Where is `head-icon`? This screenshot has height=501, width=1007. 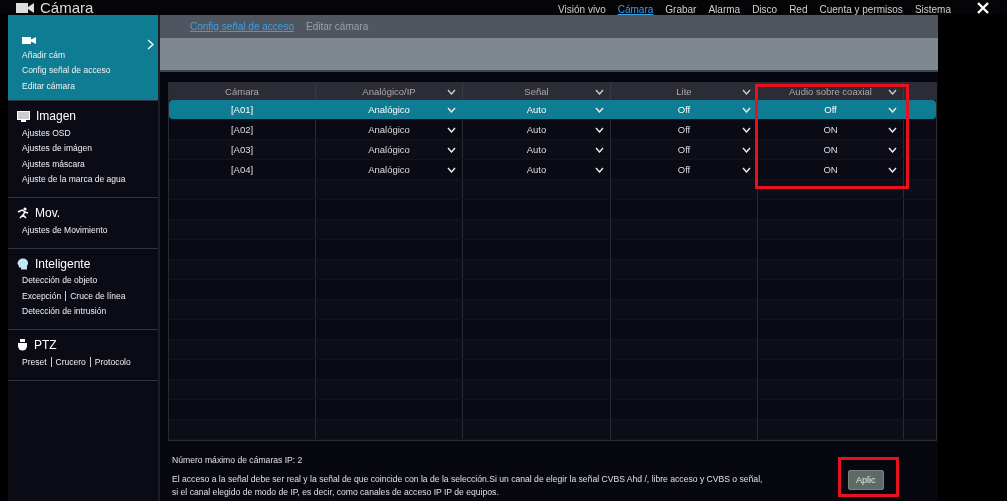
head-icon is located at coordinates (23, 263).